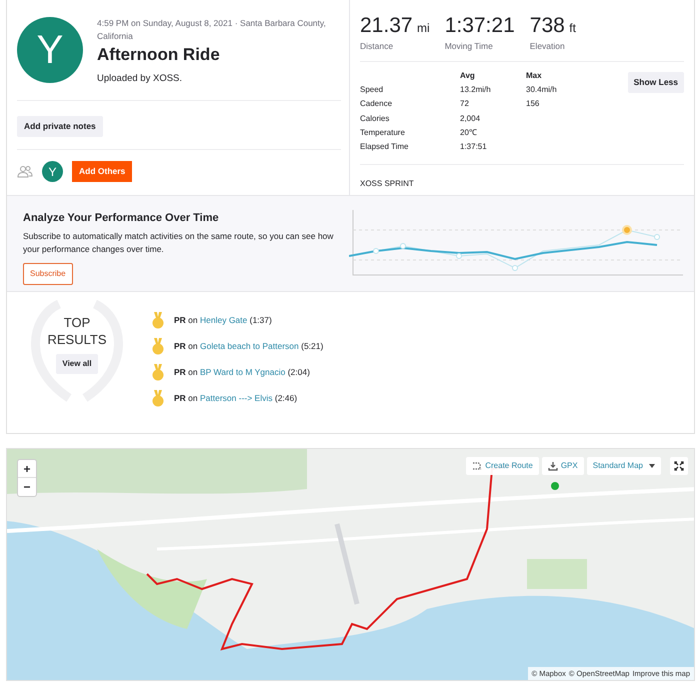  What do you see at coordinates (178, 243) in the screenshot?
I see `section-description: Subscribe to automatically match activities on the same route, so you can see how your performance changes over time.` at bounding box center [178, 243].